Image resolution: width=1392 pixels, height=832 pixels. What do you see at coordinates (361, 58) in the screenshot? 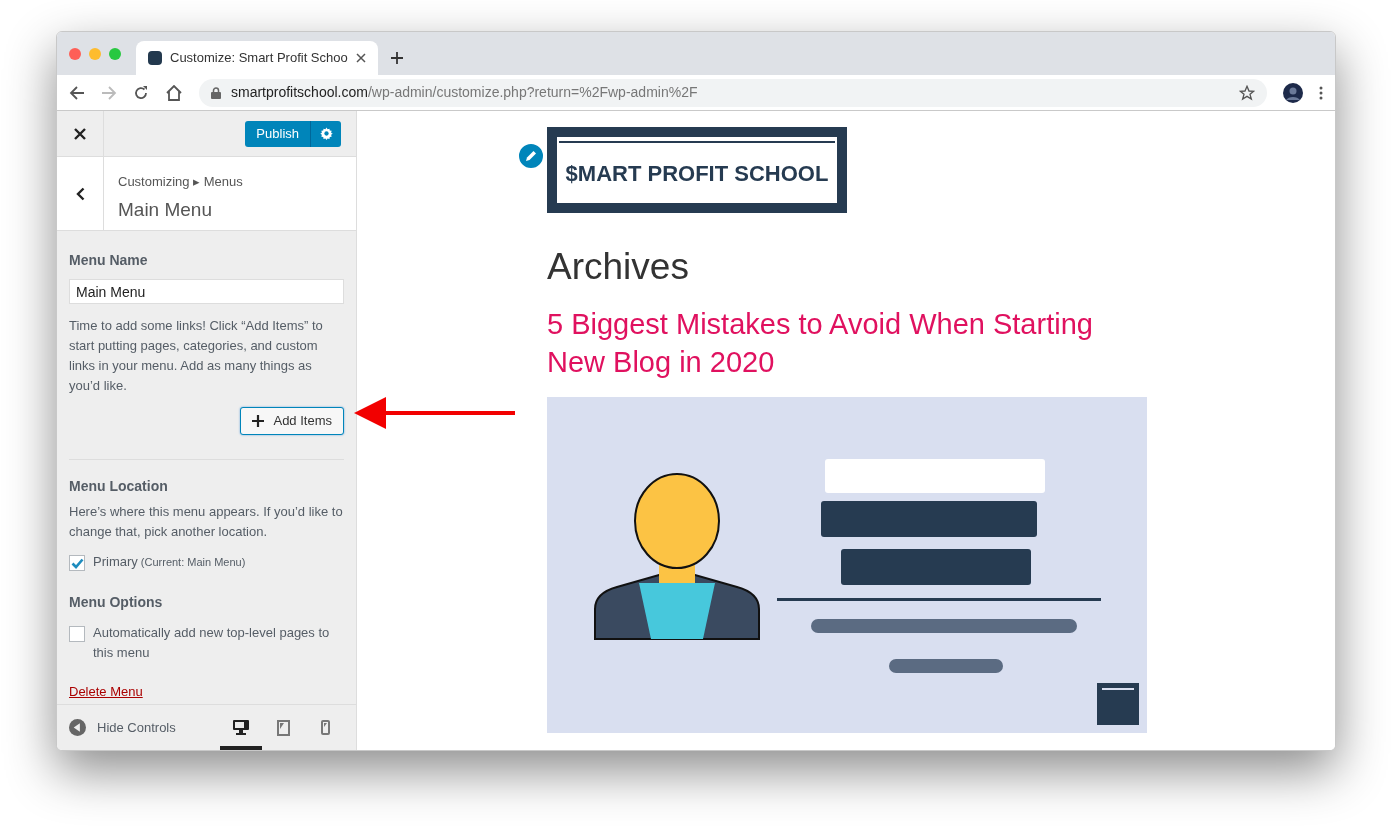
I see `close-tab-icon` at bounding box center [361, 58].